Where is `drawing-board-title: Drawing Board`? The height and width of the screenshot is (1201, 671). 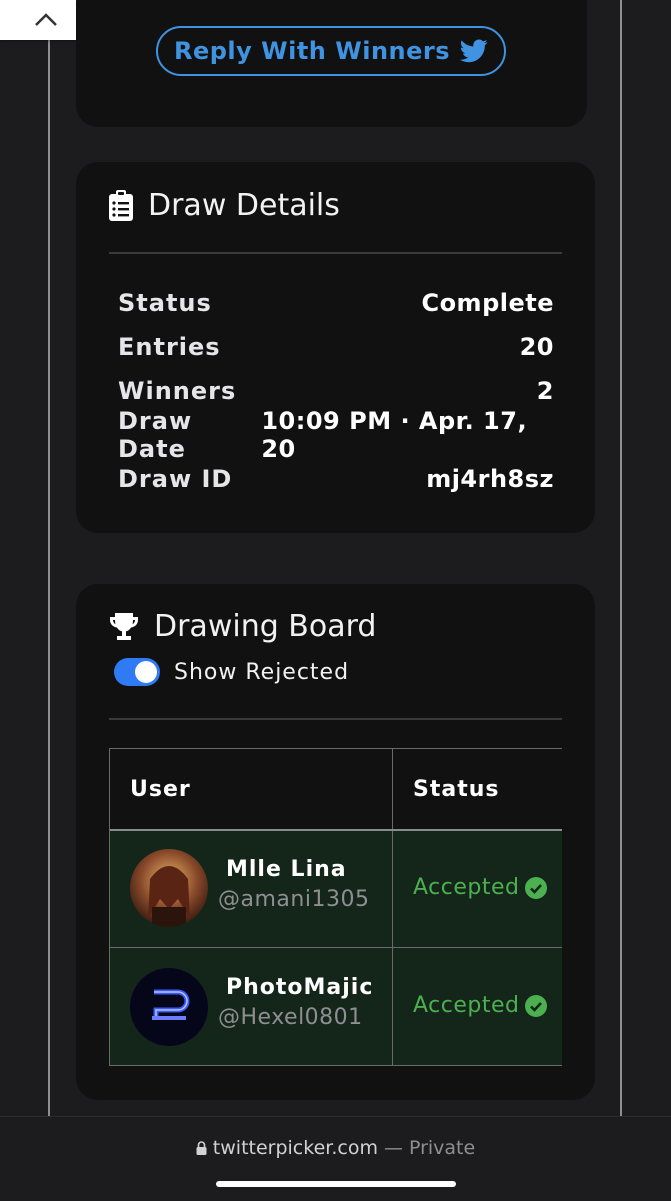
drawing-board-title: Drawing Board is located at coordinates (265, 626).